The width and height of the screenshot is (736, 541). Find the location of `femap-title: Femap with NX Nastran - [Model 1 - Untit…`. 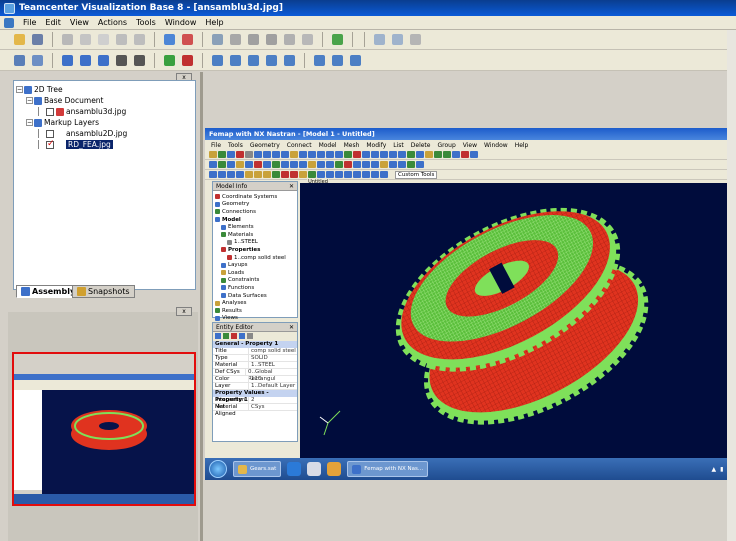

femap-title: Femap with NX Nastran - [Model 1 - Untit… is located at coordinates (292, 134).